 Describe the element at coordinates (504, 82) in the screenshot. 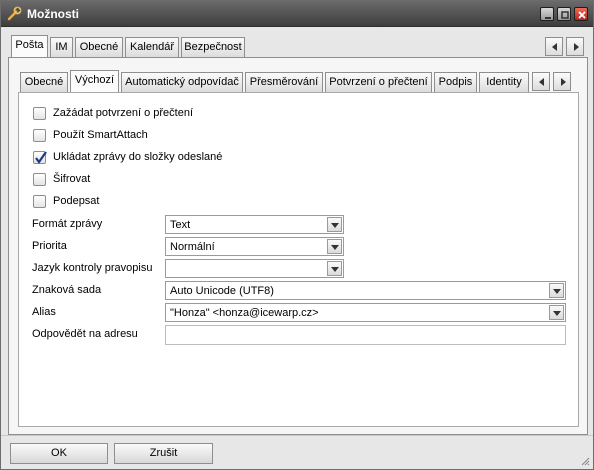

I see `tab-identity: Identity` at that location.